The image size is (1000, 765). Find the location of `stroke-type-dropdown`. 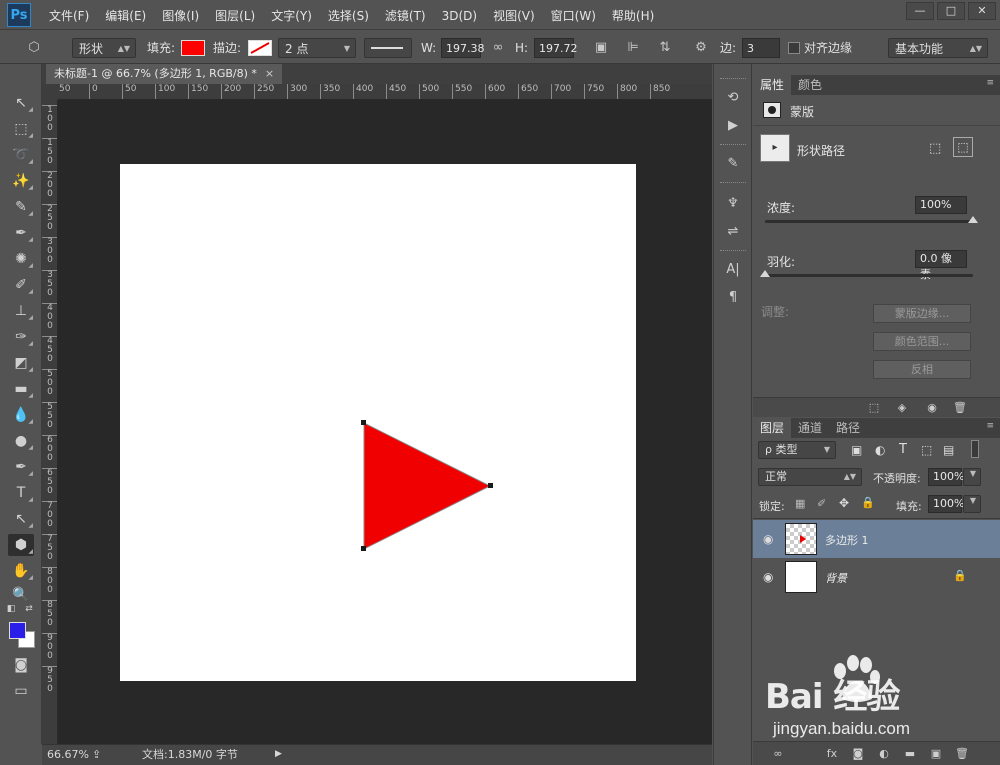

stroke-type-dropdown is located at coordinates (388, 48).